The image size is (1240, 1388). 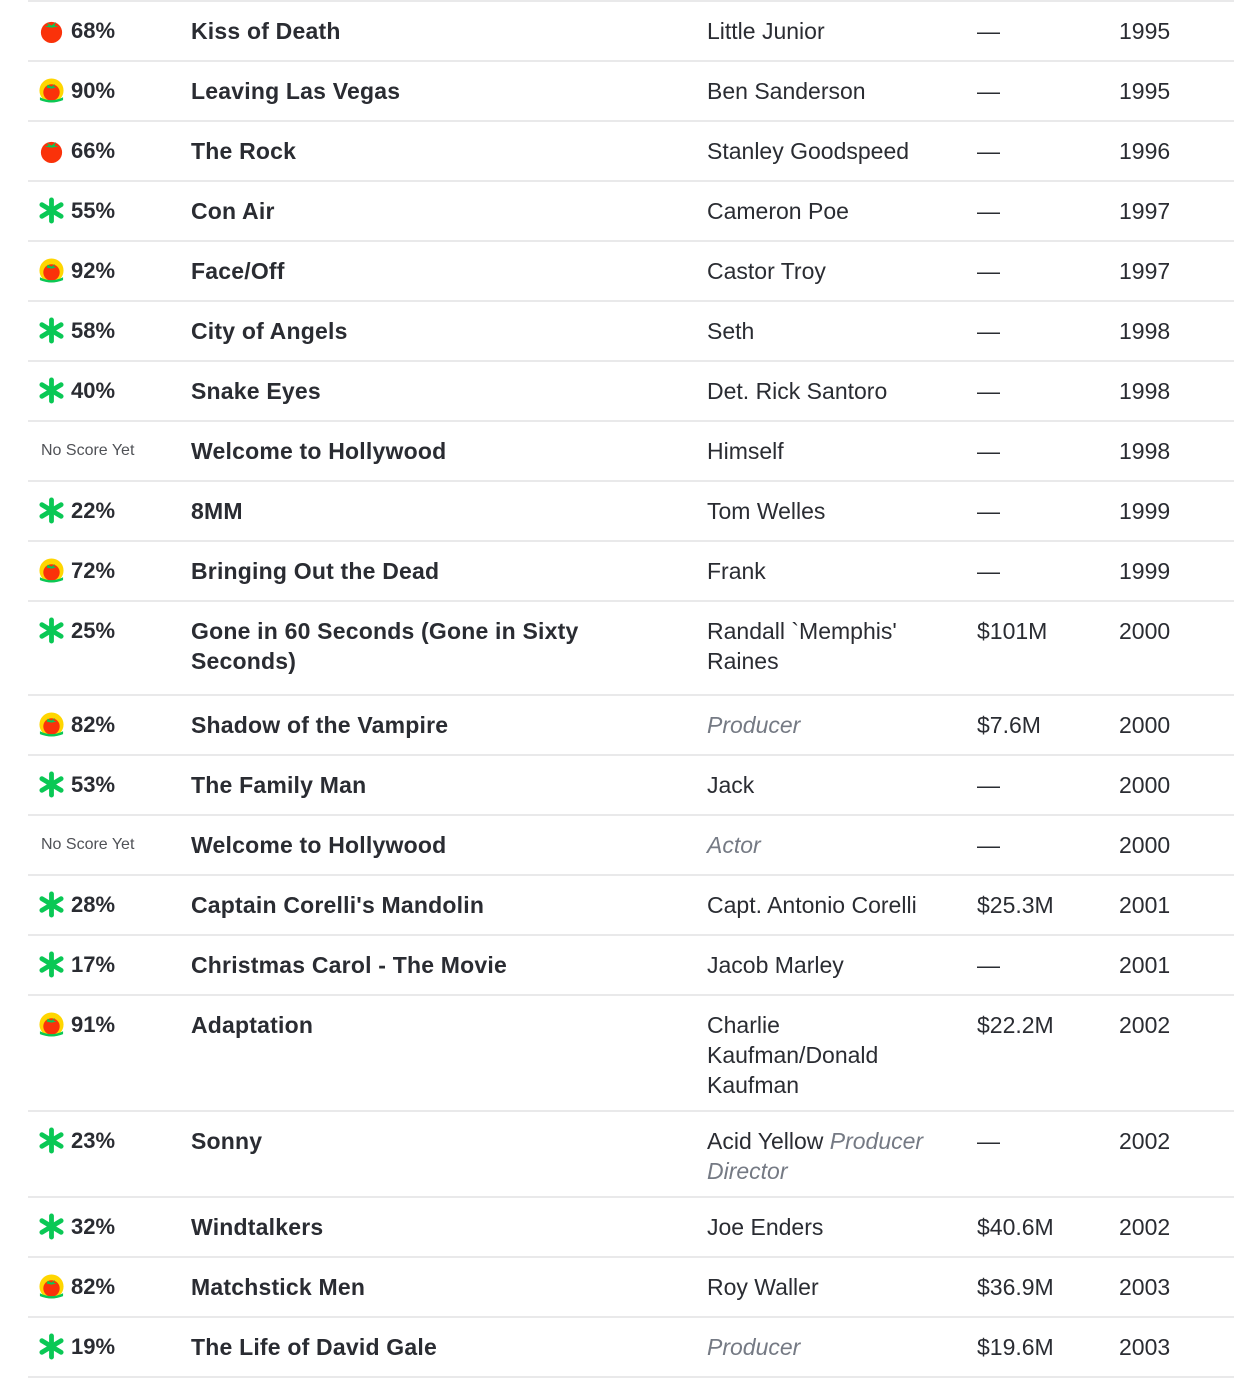 I want to click on score-cell: 32%, so click(x=113, y=1227).